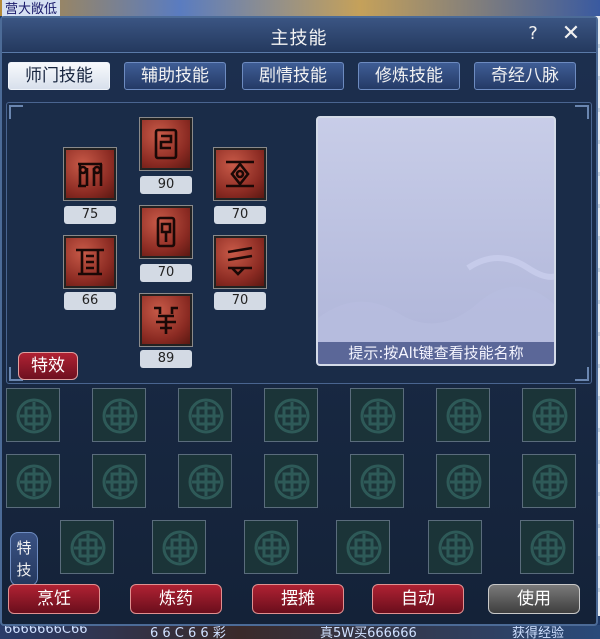  I want to click on rune-hall-icon, so click(90, 262).